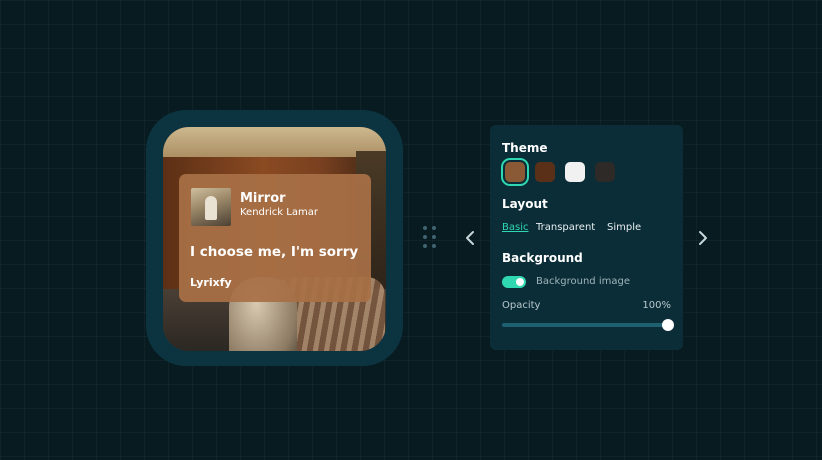 The height and width of the screenshot is (460, 822). Describe the element at coordinates (668, 325) in the screenshot. I see `opacity-slider-thumb` at that location.